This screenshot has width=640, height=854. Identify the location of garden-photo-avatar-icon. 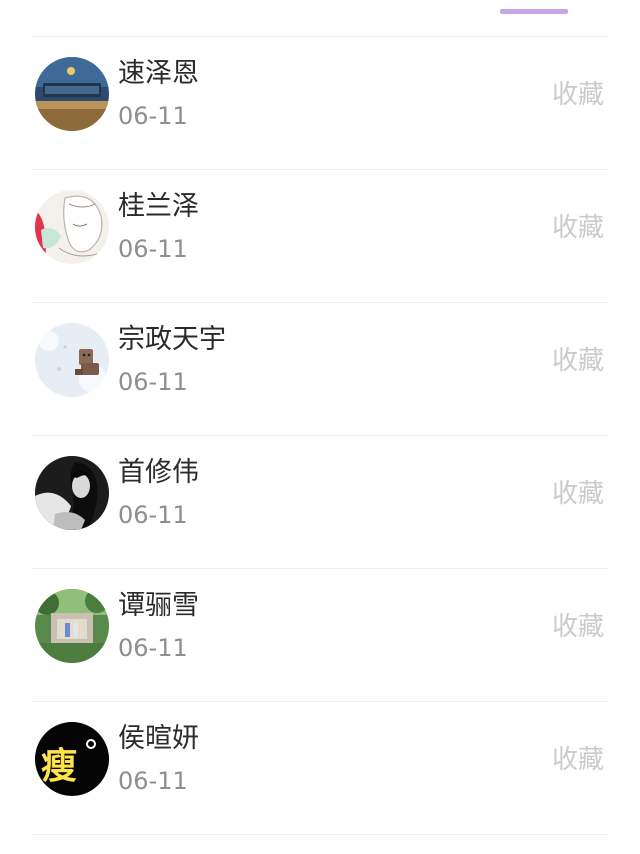
(72, 626).